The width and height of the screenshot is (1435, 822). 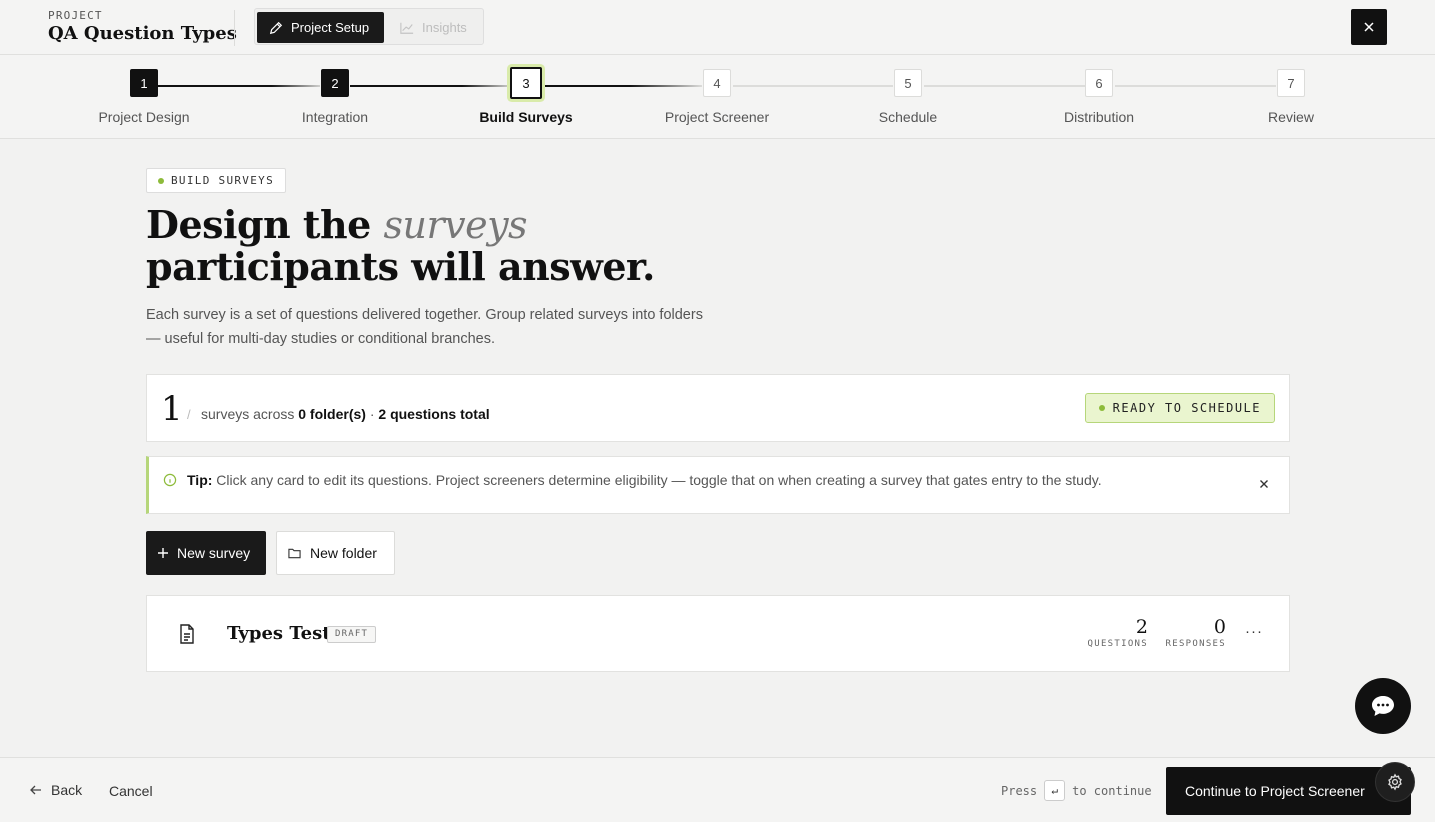 I want to click on info-icon, so click(x=170, y=480).